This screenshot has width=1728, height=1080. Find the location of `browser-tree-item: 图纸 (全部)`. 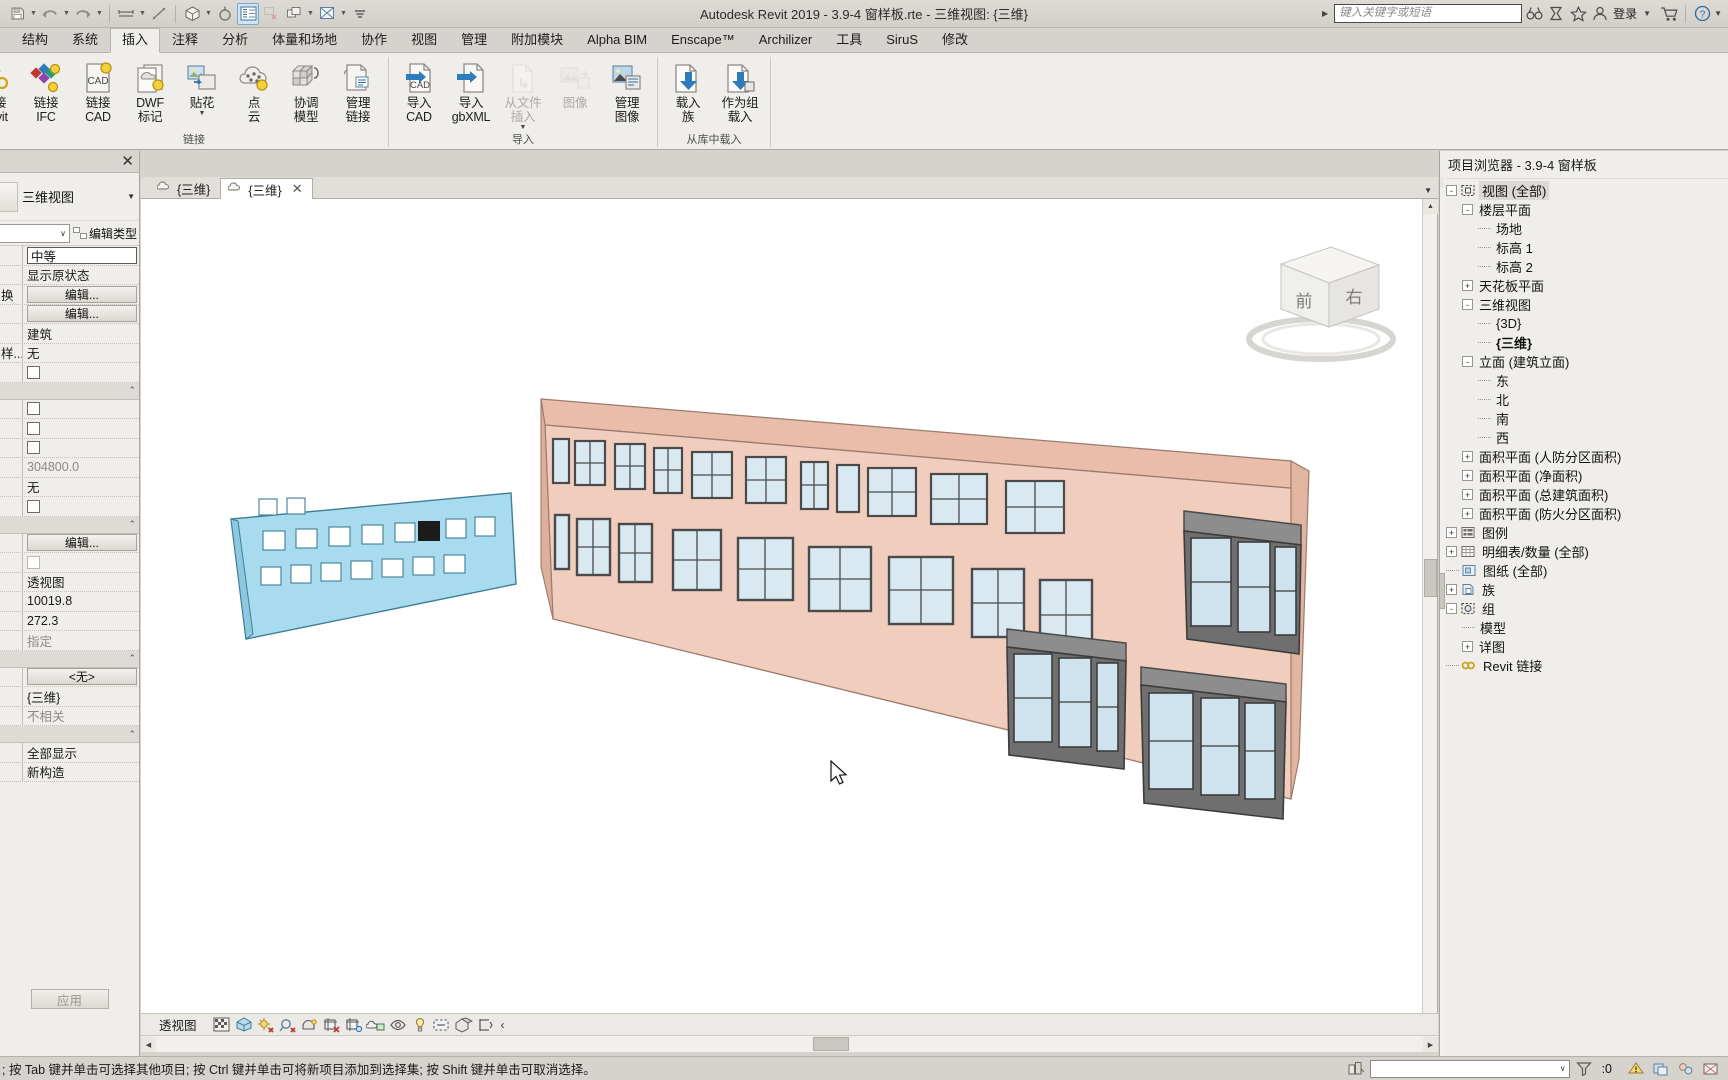

browser-tree-item: 图纸 (全部) is located at coordinates (1584, 570).